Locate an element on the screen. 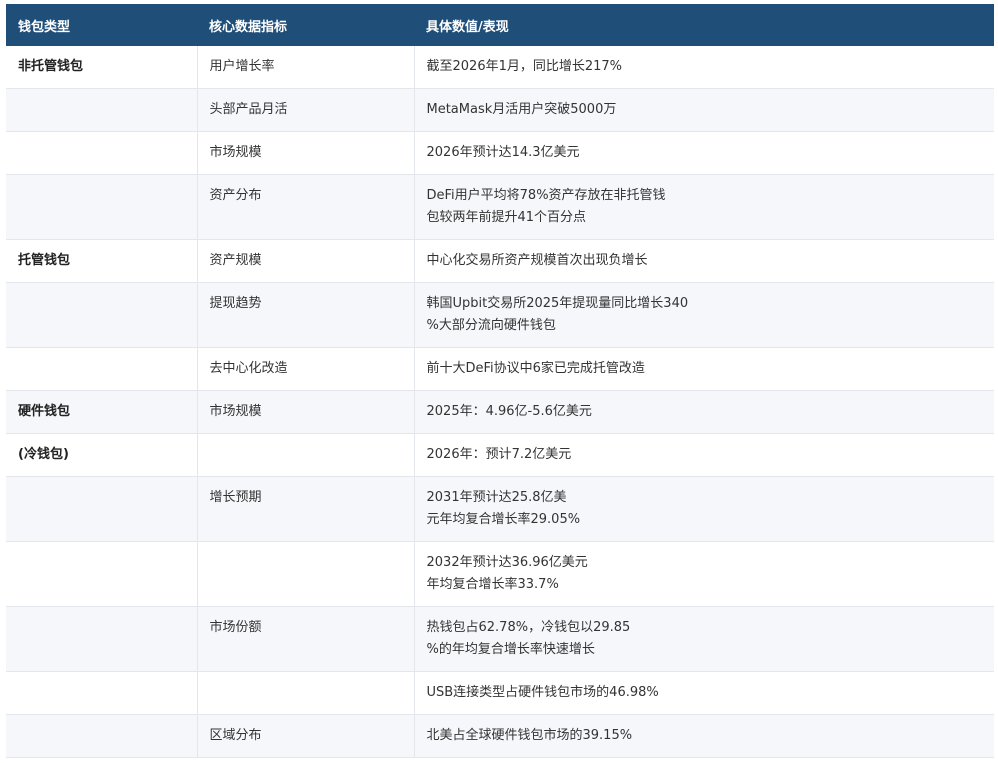  cell-value: 2026年预计达14.3亿美元 is located at coordinates (704, 153).